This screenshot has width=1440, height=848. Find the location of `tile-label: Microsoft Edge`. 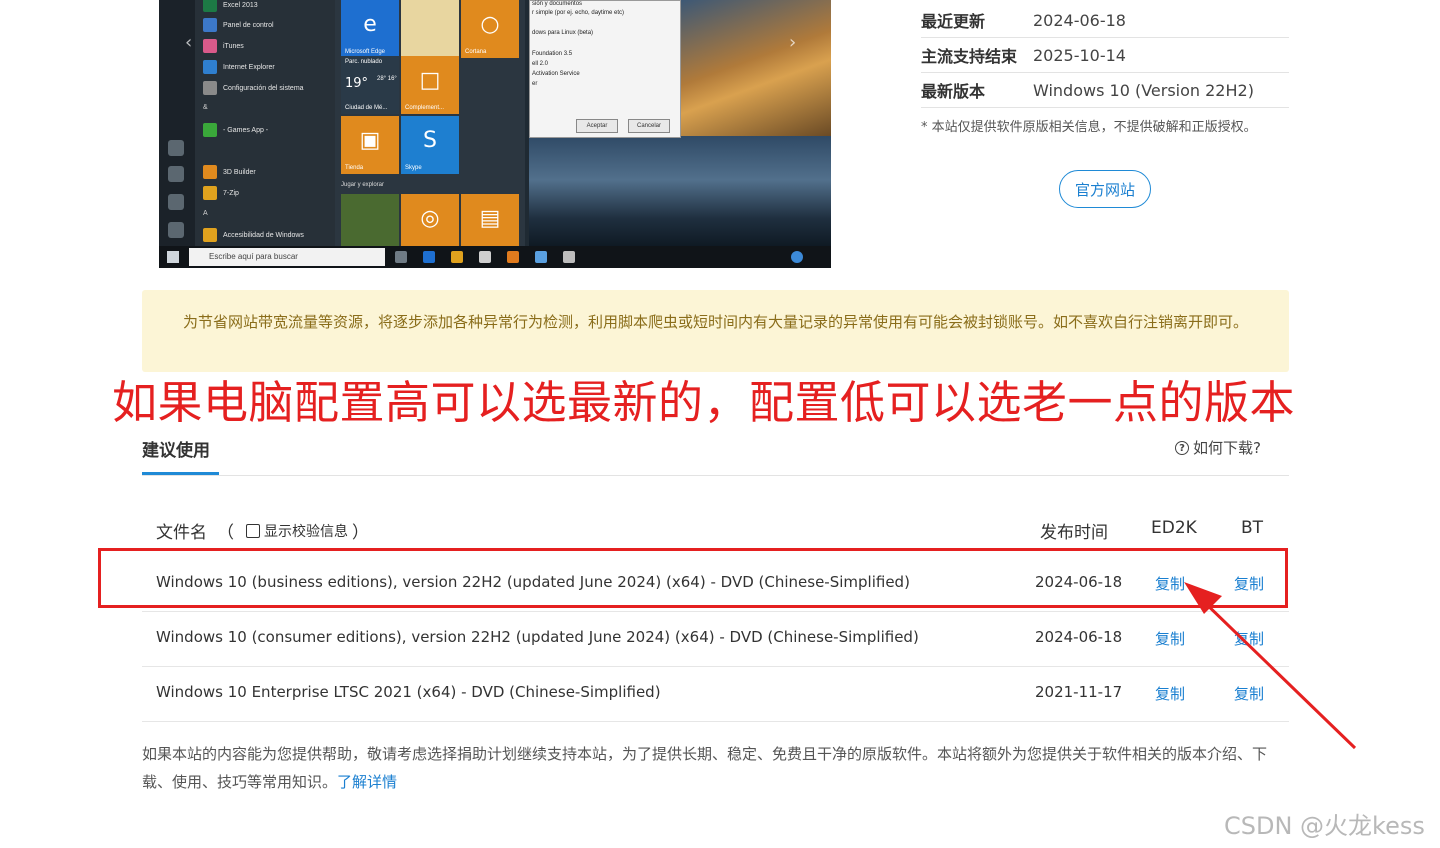

tile-label: Microsoft Edge is located at coordinates (365, 52).